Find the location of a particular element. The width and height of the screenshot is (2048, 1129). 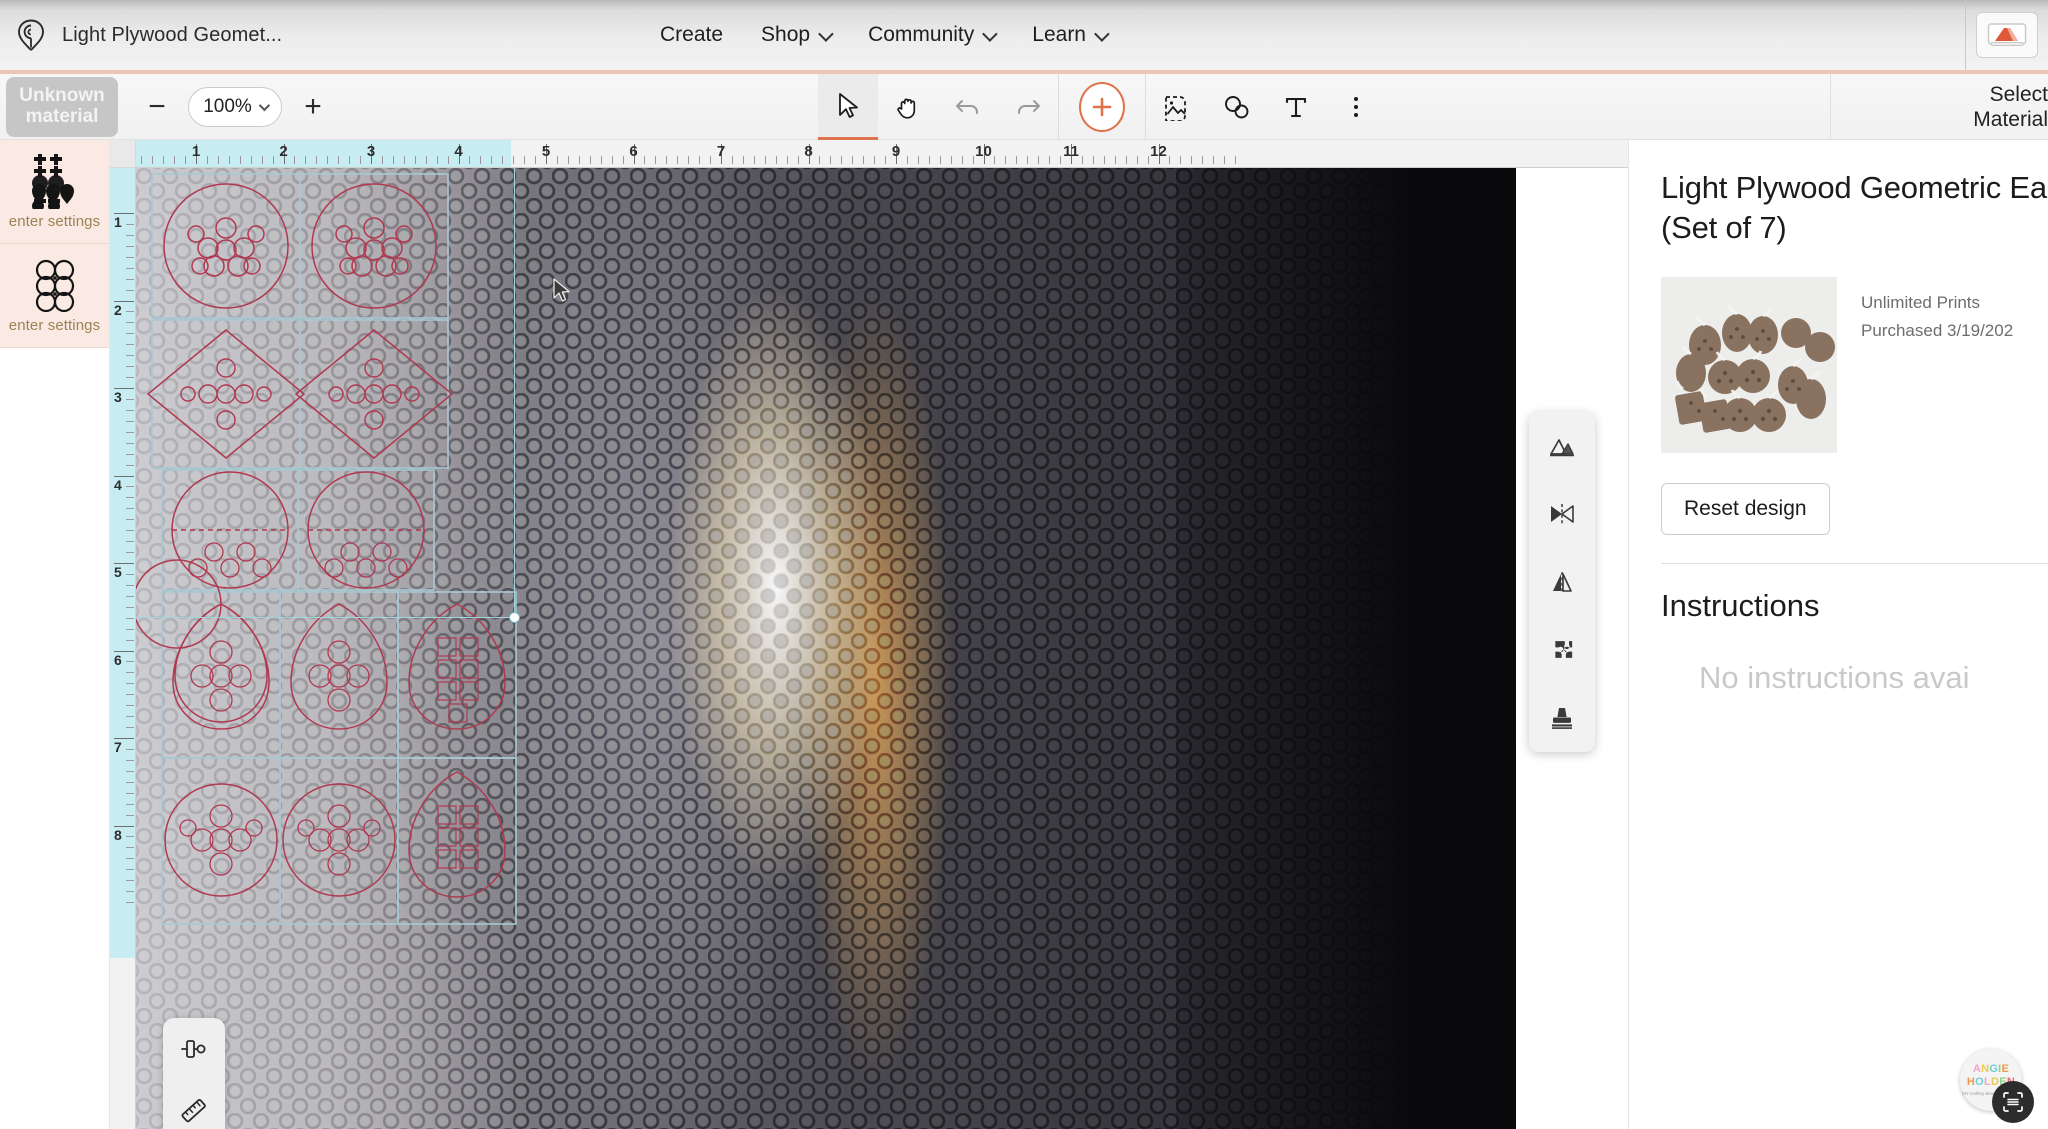

design-title-line2: (Set of 7) is located at coordinates (1724, 227).